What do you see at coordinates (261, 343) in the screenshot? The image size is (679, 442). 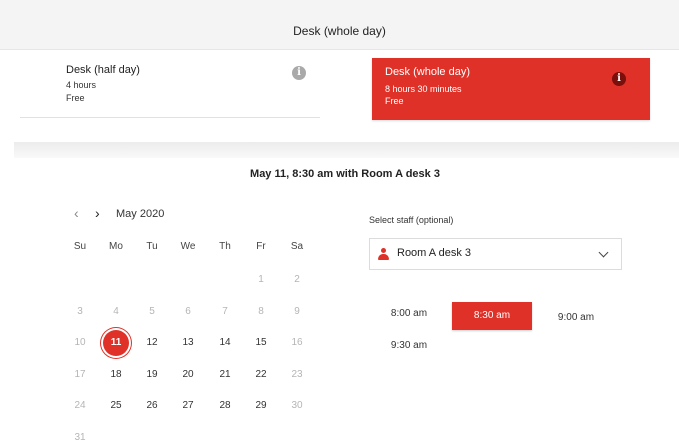 I see `calendar-day: 15` at bounding box center [261, 343].